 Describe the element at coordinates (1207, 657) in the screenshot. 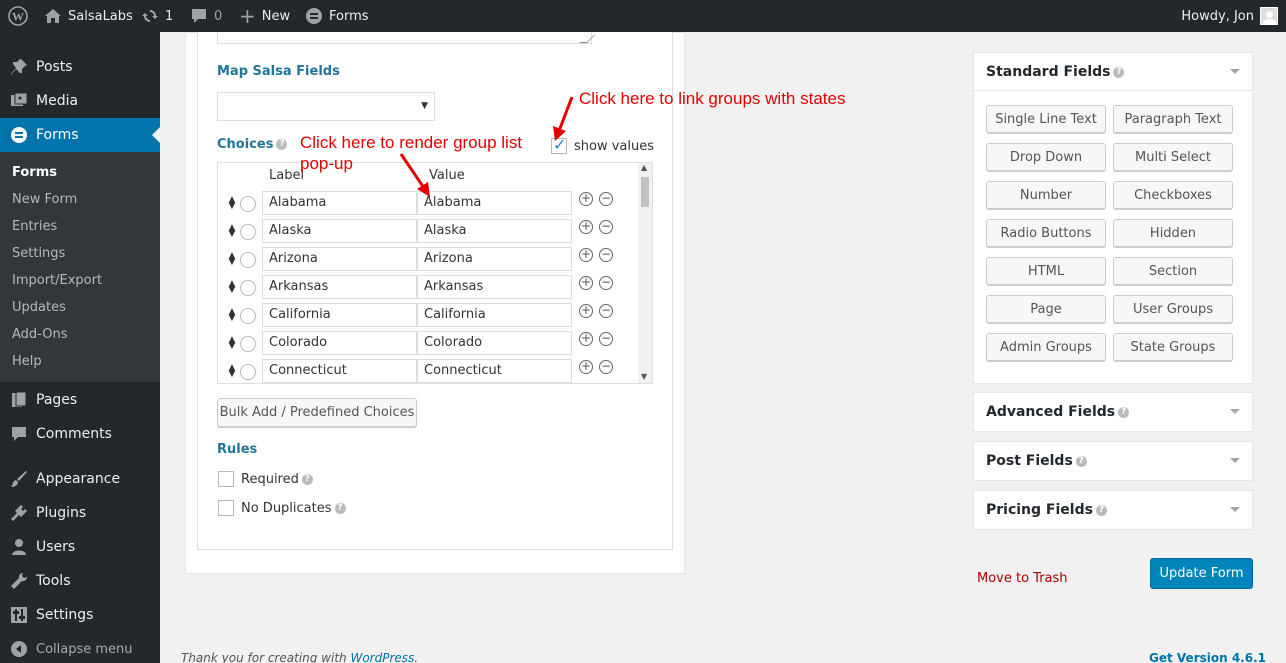

I see `get-version-link: Get Version 4.6.1` at that location.